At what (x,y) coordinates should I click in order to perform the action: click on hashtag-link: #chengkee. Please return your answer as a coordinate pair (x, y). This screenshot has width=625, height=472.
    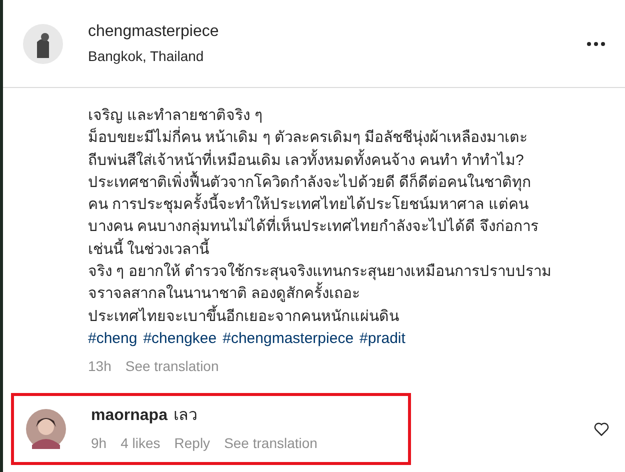
    Looking at the image, I should click on (180, 339).